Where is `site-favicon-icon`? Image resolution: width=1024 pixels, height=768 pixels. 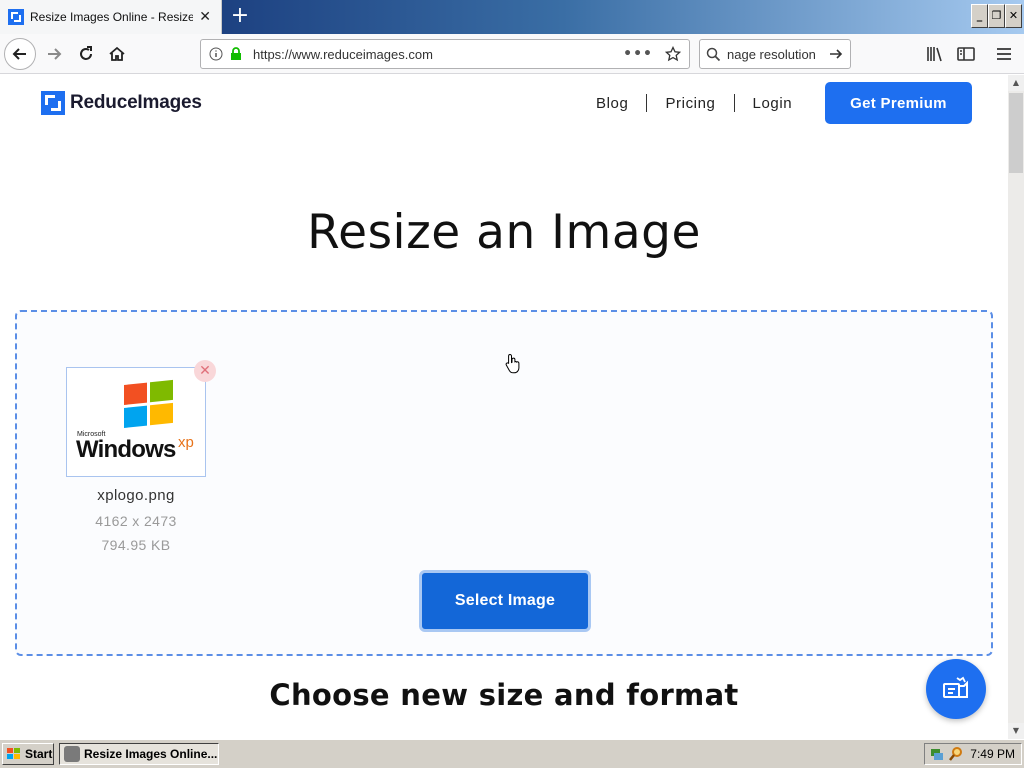
site-favicon-icon is located at coordinates (16, 17).